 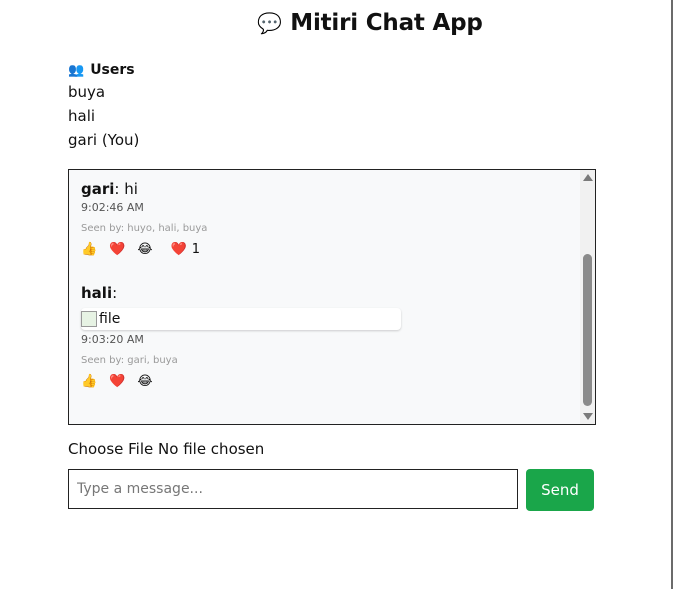 I want to click on page-title: Mitiri Chat App, so click(x=386, y=23).